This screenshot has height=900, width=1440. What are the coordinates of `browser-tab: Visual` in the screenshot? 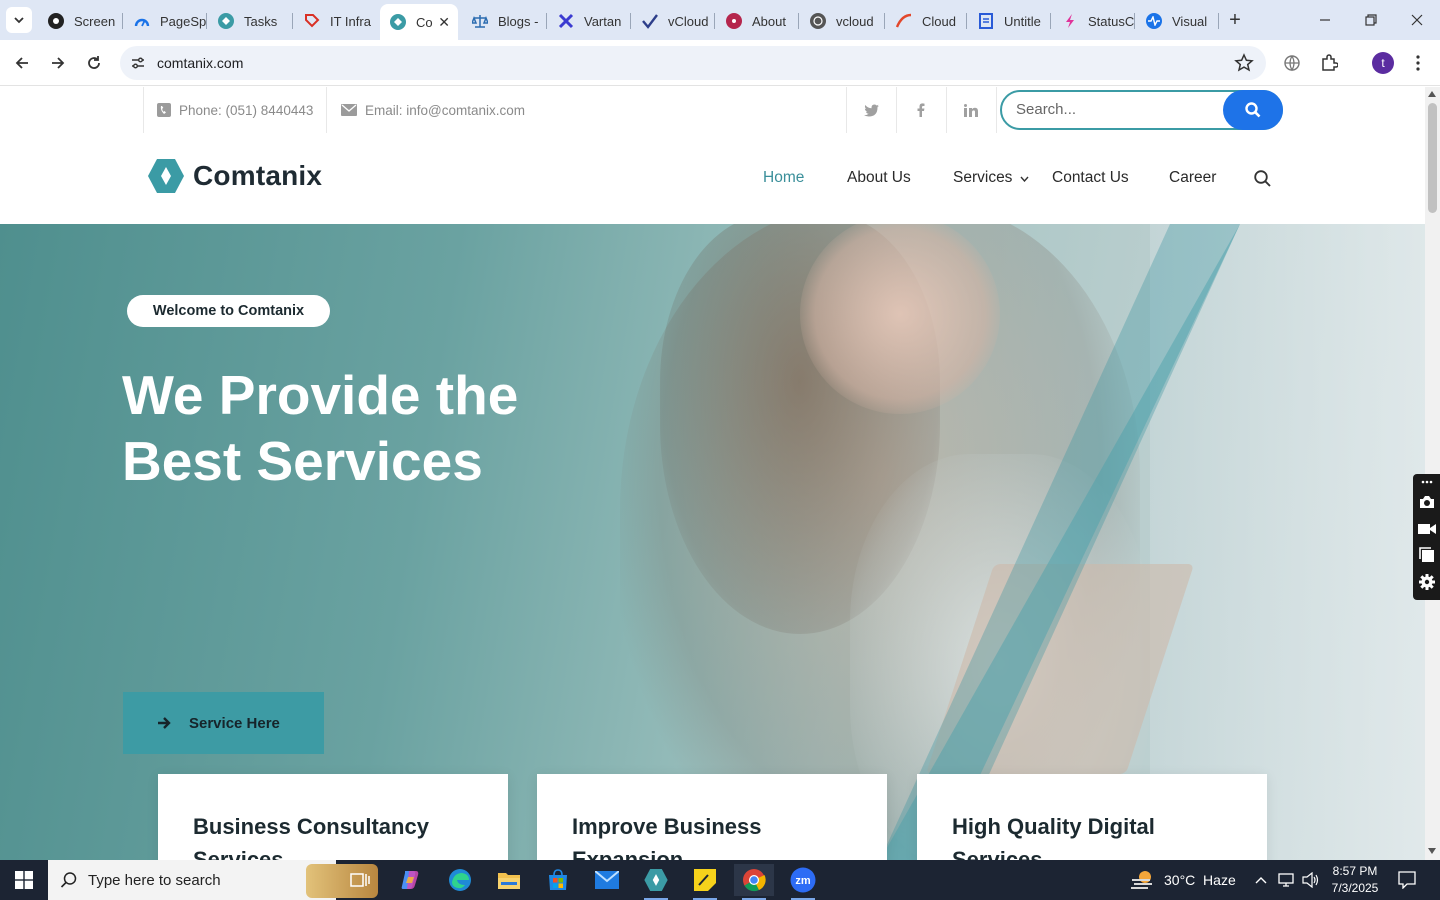 It's located at (1177, 21).